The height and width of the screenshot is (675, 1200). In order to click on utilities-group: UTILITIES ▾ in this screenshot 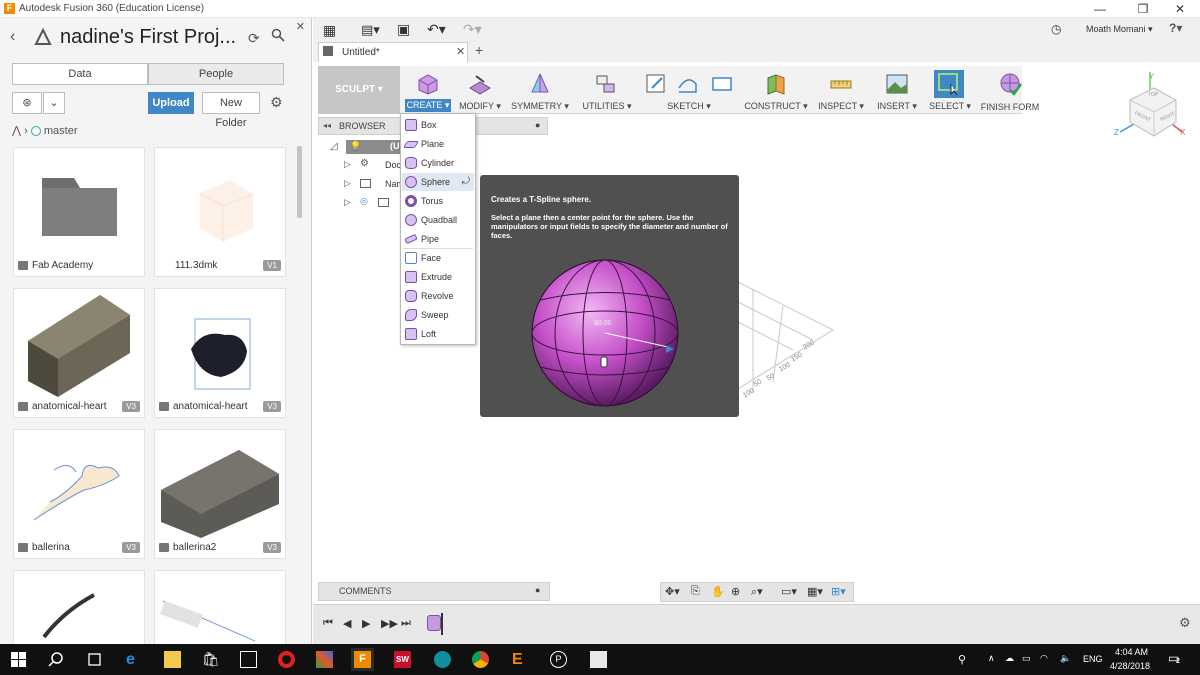, I will do `click(607, 90)`.